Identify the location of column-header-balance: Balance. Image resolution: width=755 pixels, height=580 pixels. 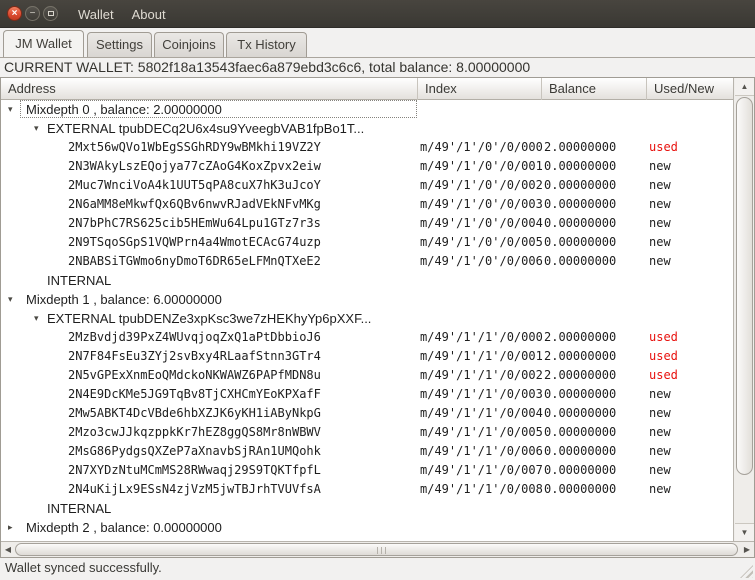
(594, 89).